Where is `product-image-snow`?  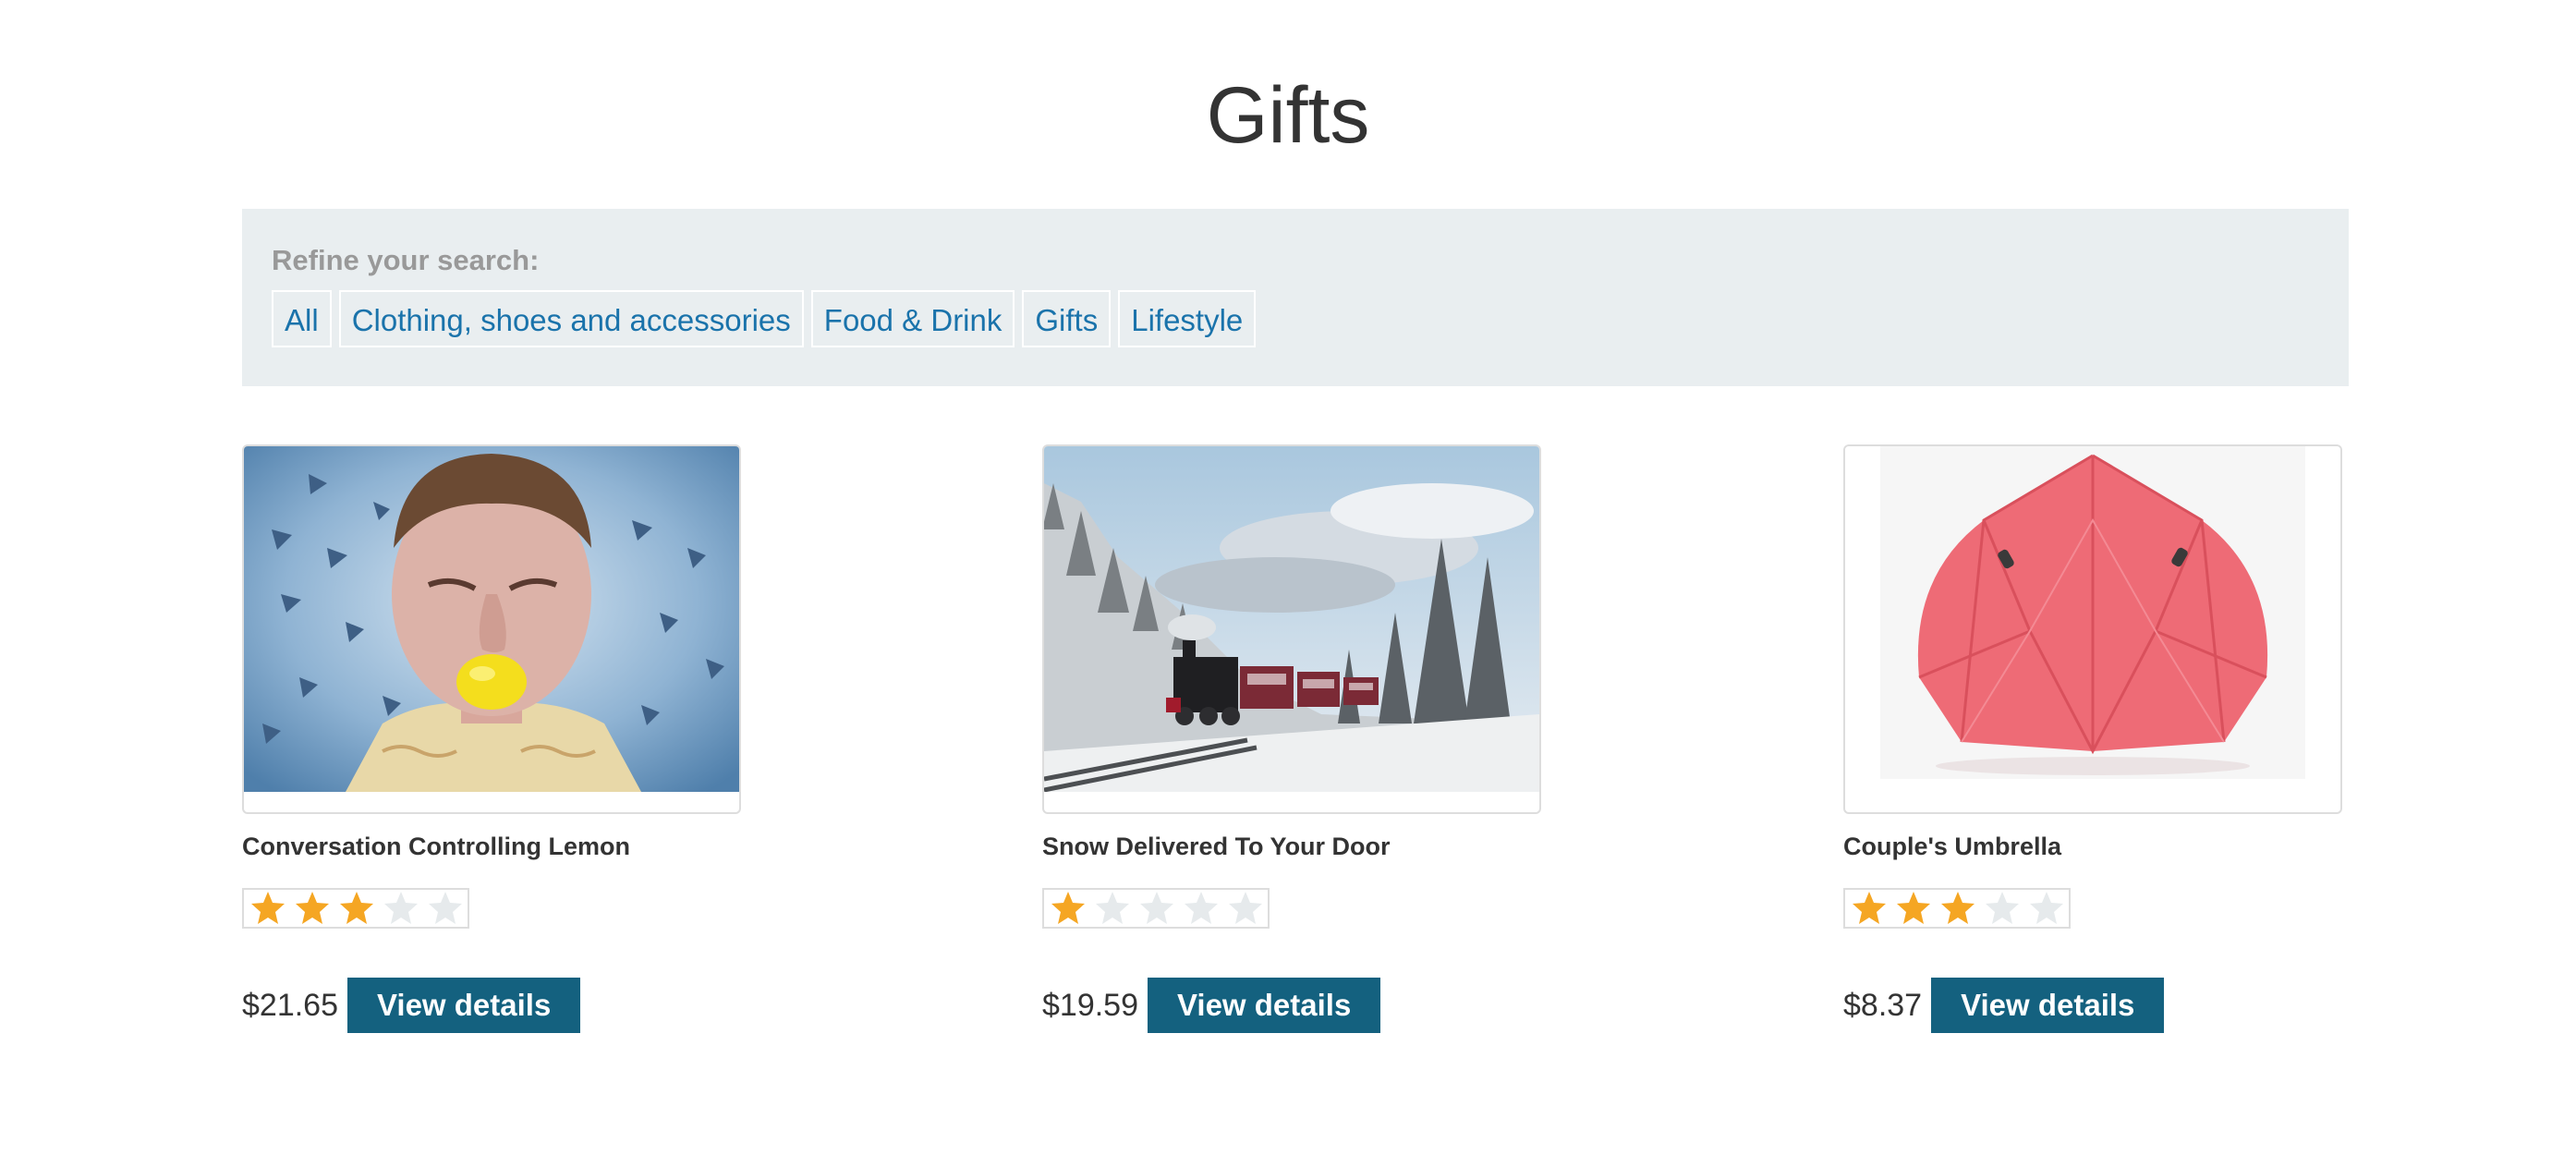
product-image-snow is located at coordinates (1291, 629).